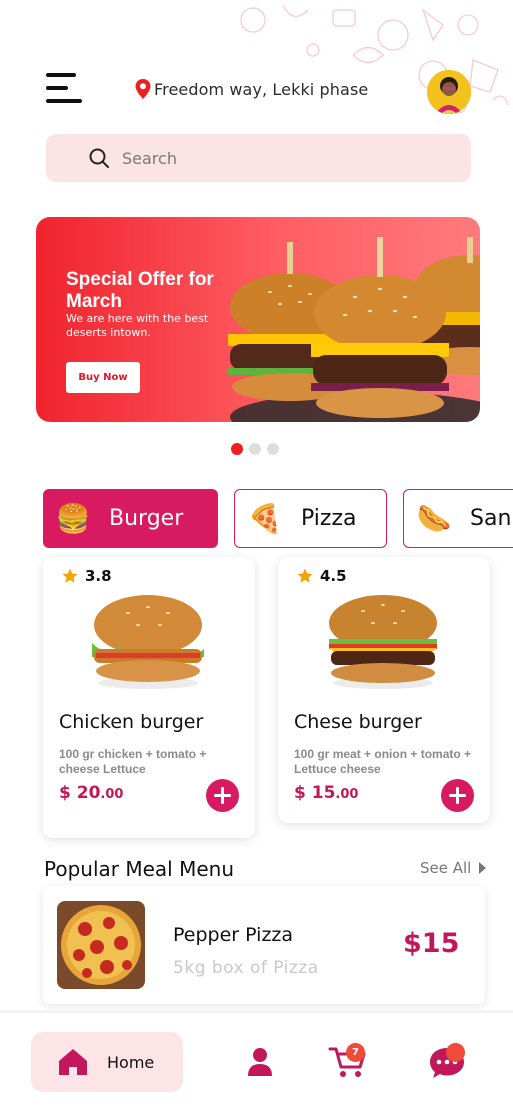 This screenshot has width=513, height=1110. I want to click on meal-name: Pepper Pizza, so click(233, 935).